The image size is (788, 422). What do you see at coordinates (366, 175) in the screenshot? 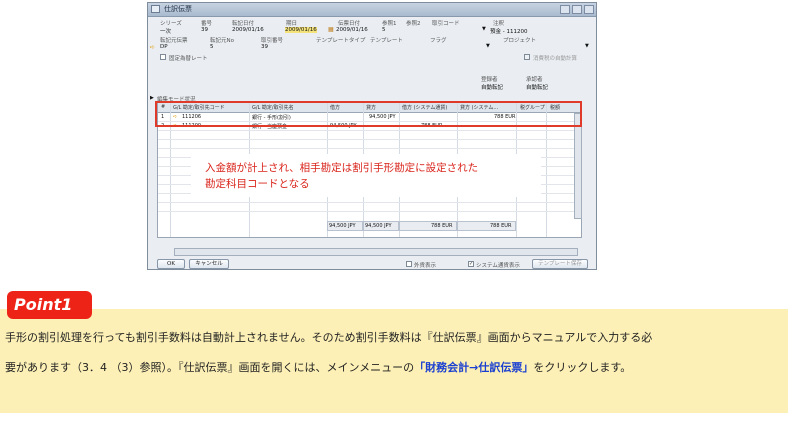
I see `callout-box: 入金額が計上され、相手勘定は割引手形勘定に設定された 勘定科目コードとなる` at bounding box center [366, 175].